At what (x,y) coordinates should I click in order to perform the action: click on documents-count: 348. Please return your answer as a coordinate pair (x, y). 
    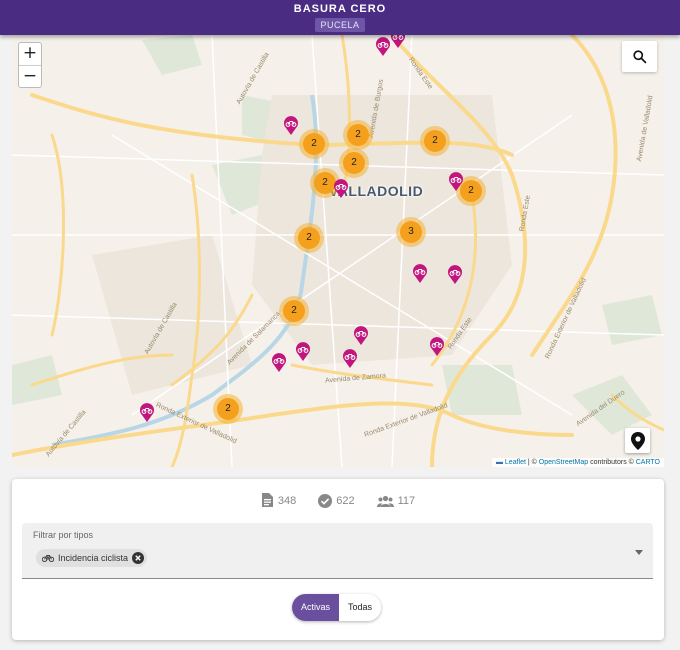
    Looking at the image, I should click on (287, 500).